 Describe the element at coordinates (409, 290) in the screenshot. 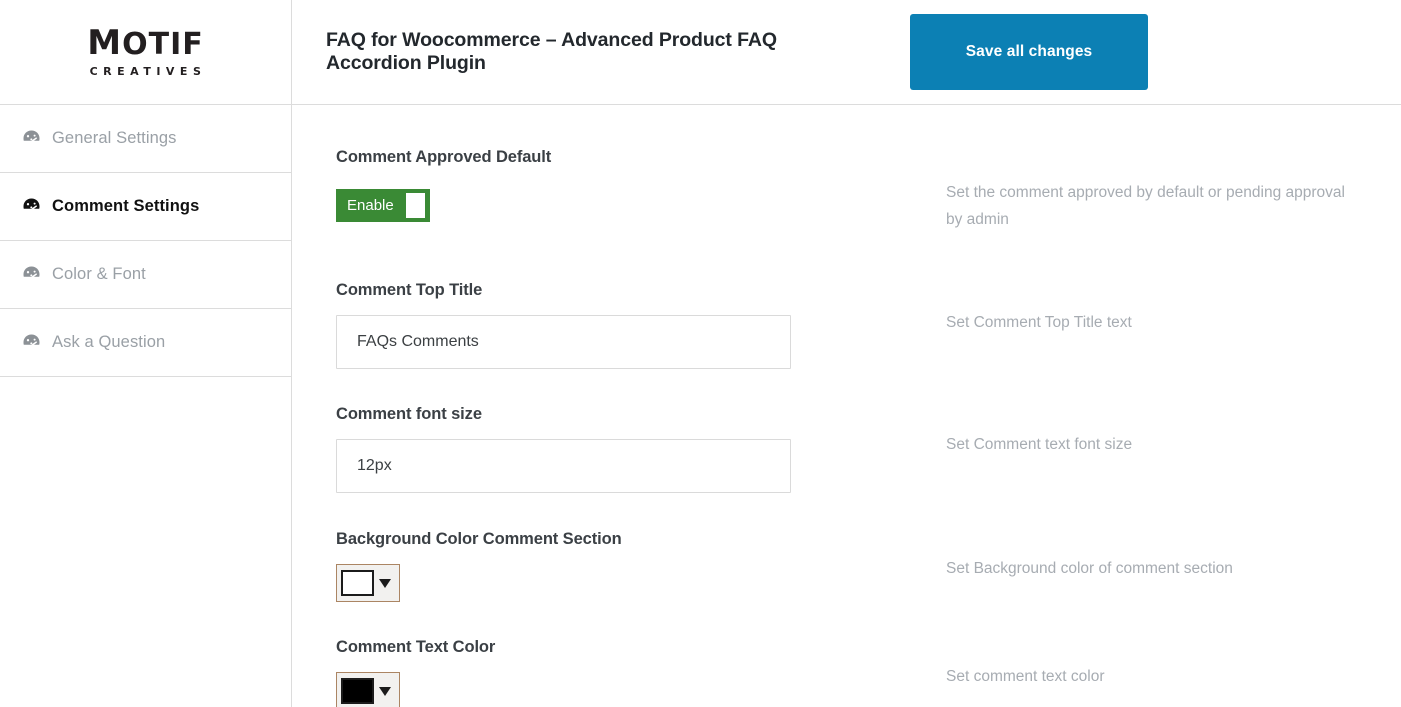

I see `field-label: Comment Top Title` at that location.